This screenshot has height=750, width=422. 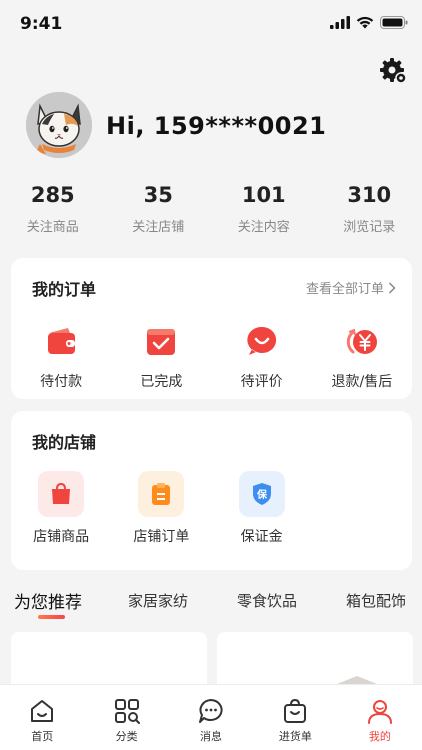 I want to click on stat-label: 关注商品, so click(x=52, y=227).